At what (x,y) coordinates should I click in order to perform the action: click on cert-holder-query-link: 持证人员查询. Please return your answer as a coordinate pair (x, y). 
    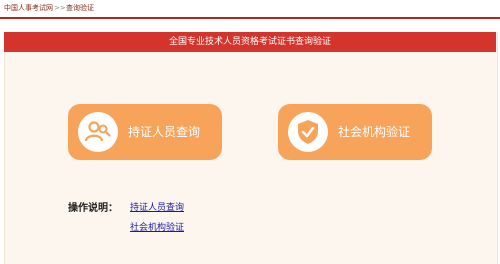
    Looking at the image, I should click on (157, 206).